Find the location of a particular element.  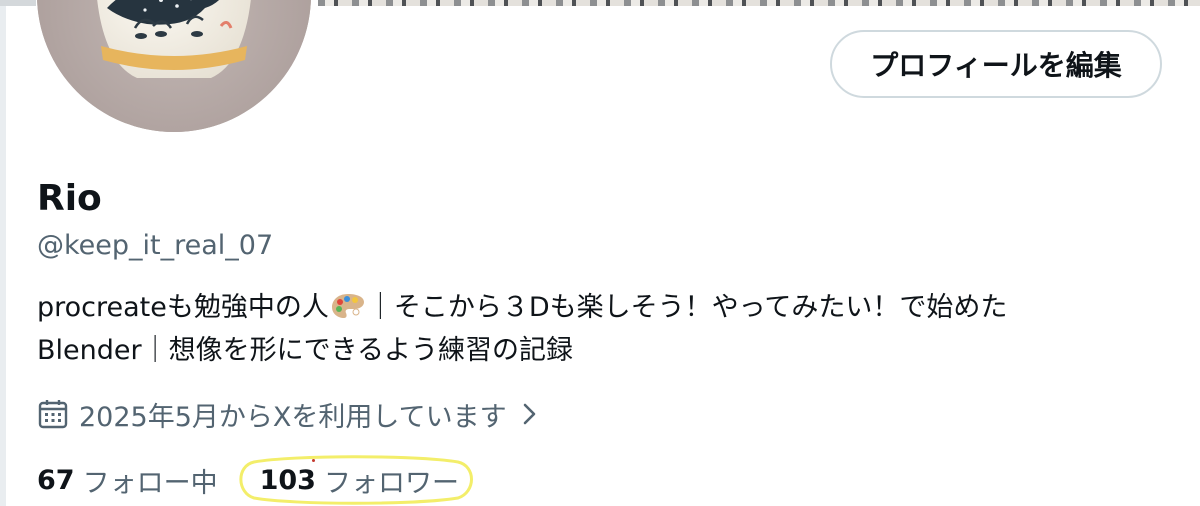

column-border is located at coordinates (3, 253).